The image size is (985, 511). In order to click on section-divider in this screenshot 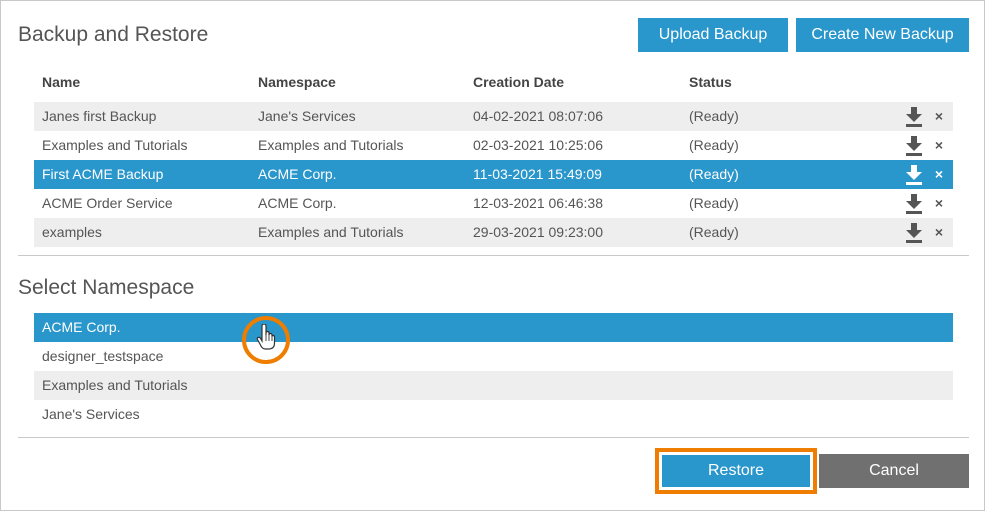, I will do `click(493, 255)`.